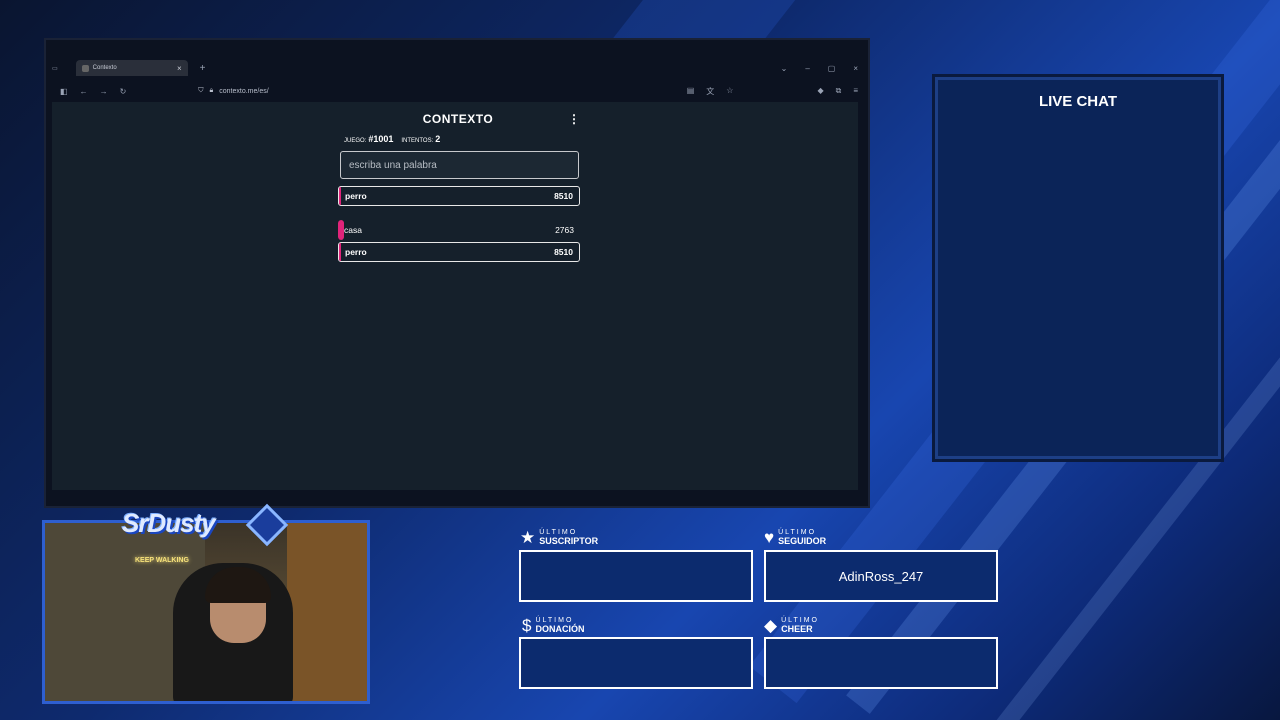  Describe the element at coordinates (340, 196) in the screenshot. I see `last-guess-bar` at that location.